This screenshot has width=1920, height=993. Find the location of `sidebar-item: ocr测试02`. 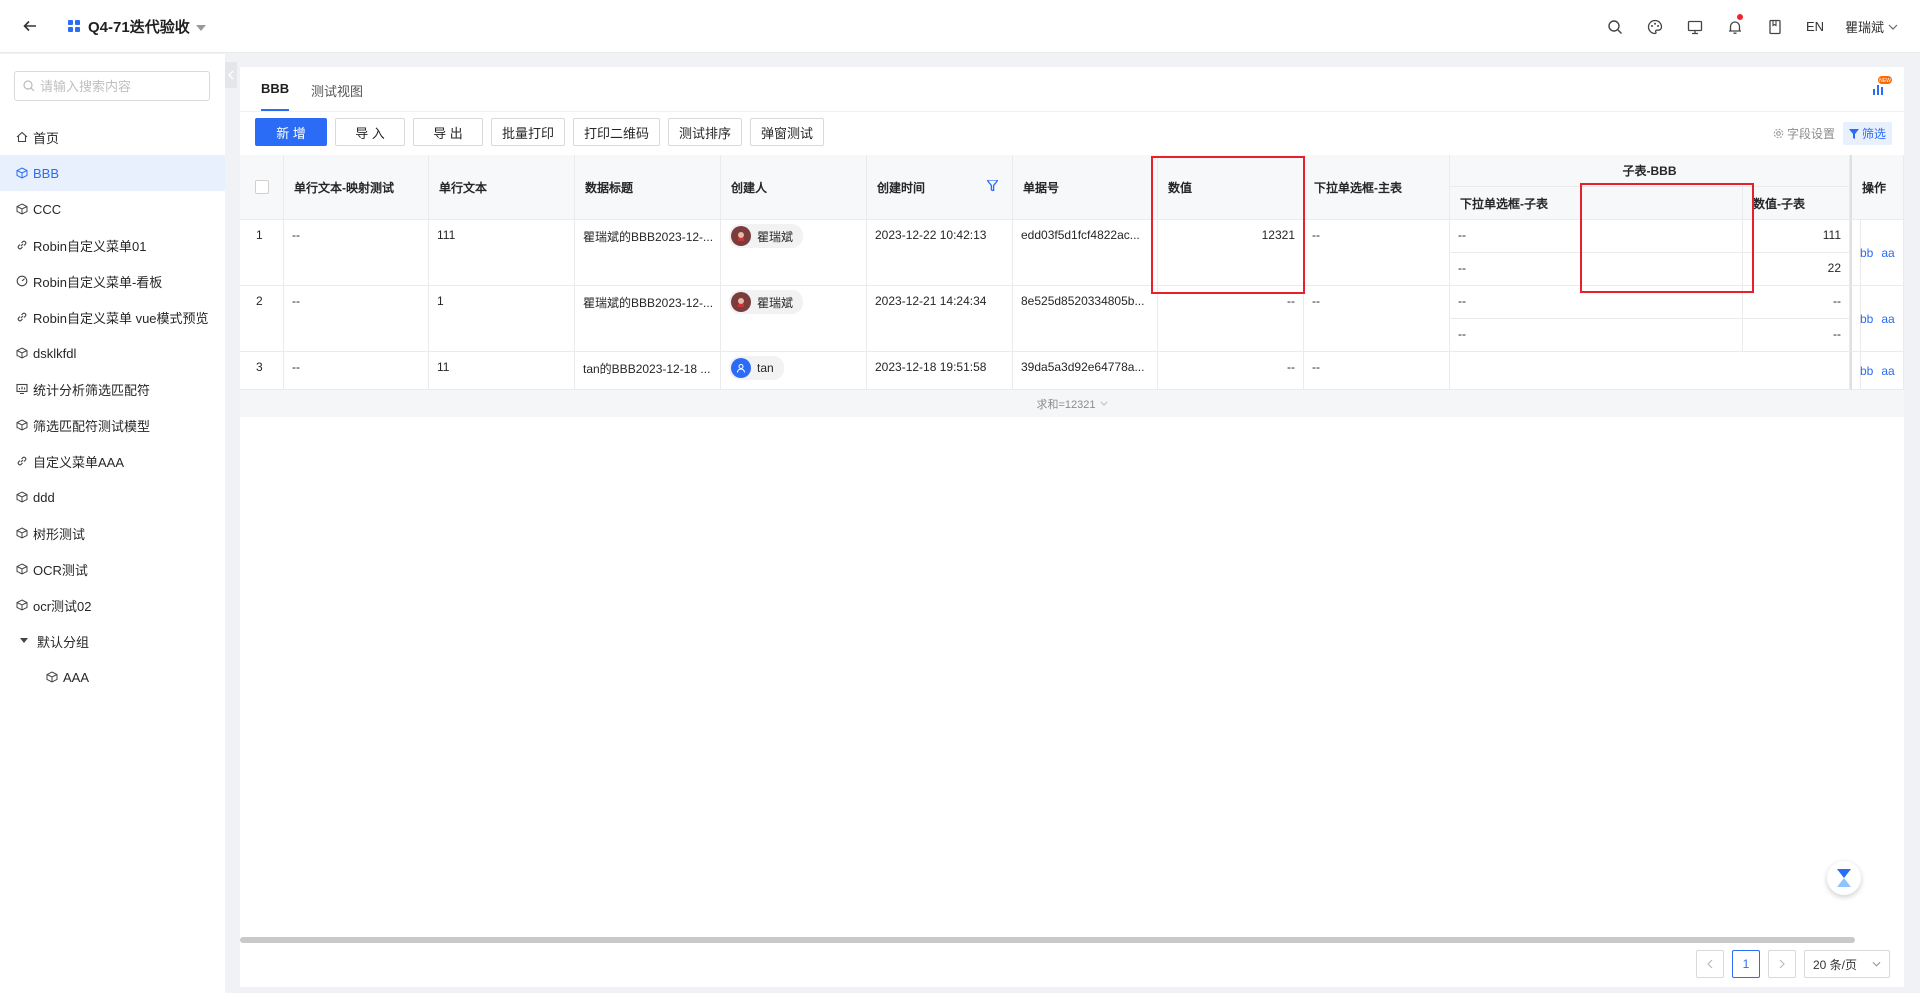

sidebar-item: ocr测试02 is located at coordinates (112, 605).